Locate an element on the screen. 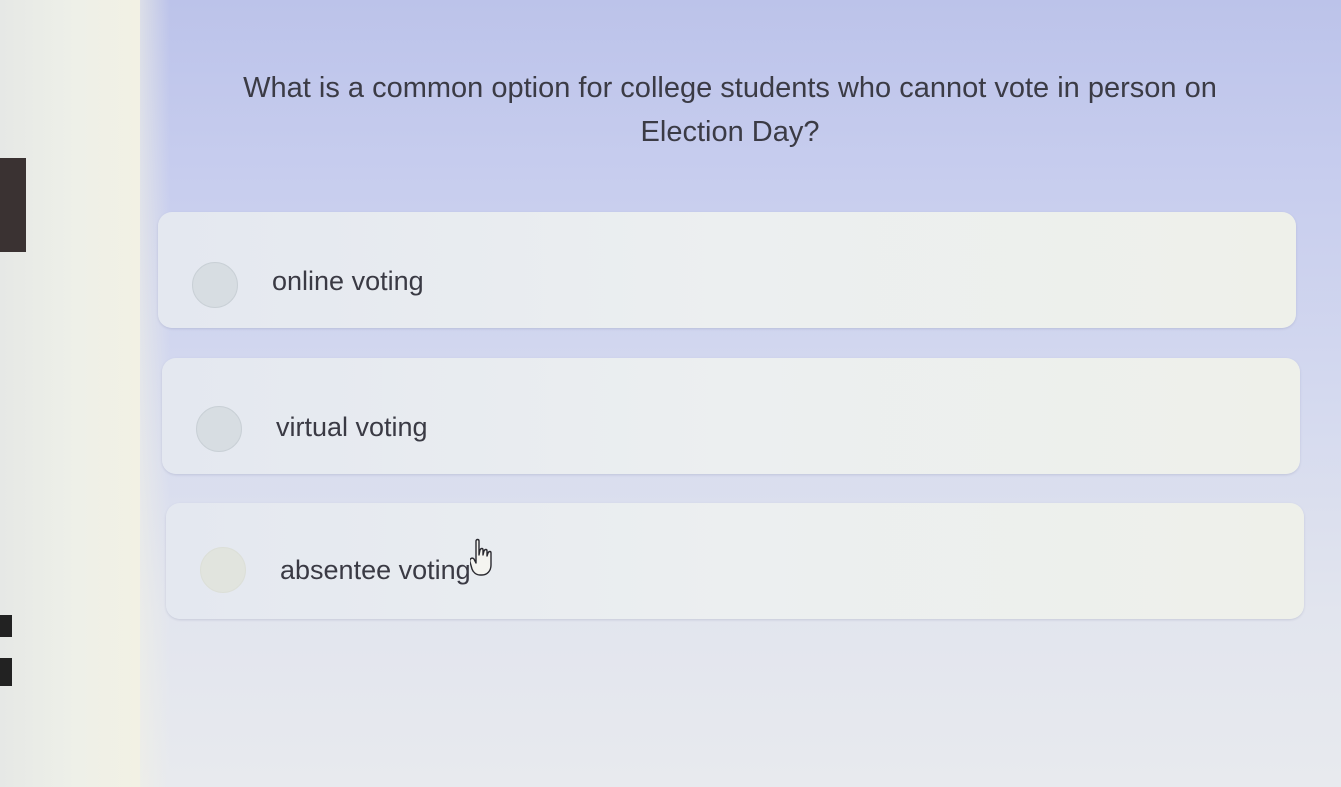  answer-option-virtual-voting: virtual voting is located at coordinates (731, 416).